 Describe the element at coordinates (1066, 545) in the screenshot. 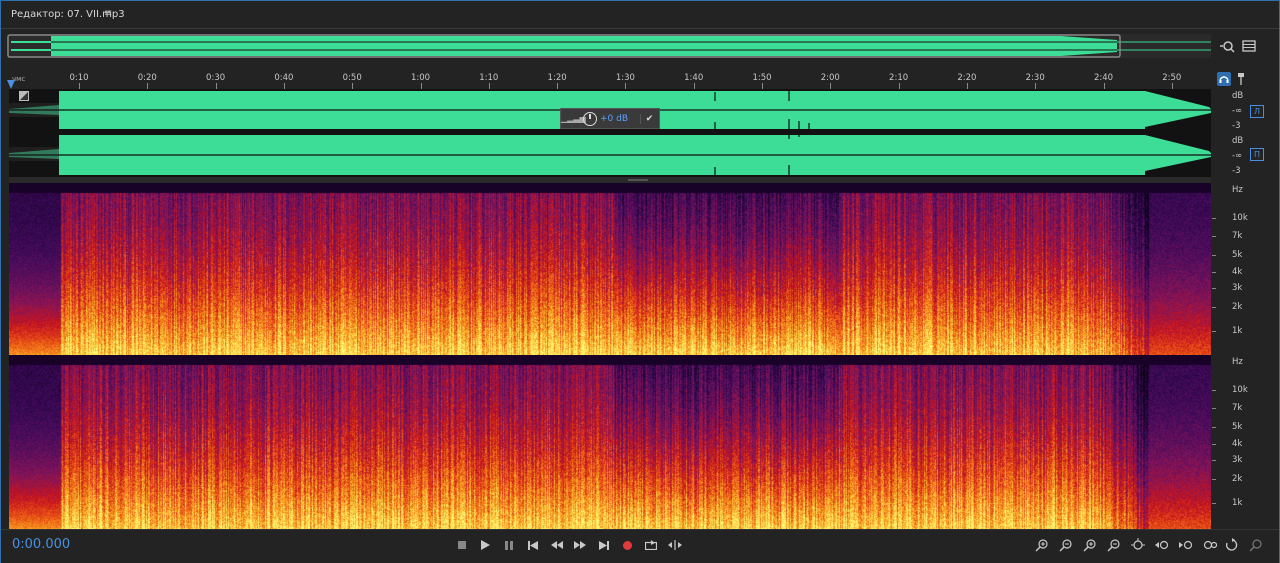

I see `zoom-out-amplitude-icon` at that location.